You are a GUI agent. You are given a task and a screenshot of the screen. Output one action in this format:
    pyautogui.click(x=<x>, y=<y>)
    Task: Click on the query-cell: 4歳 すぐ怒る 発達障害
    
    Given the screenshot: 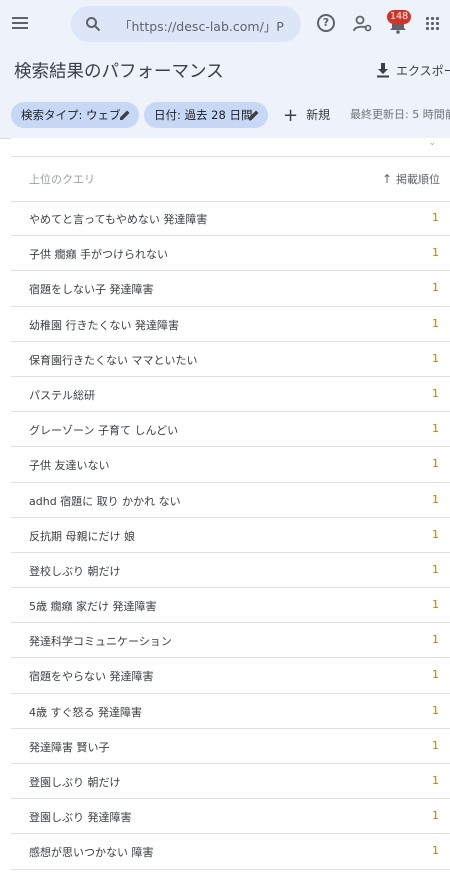 What is the action you would take?
    pyautogui.click(x=85, y=712)
    